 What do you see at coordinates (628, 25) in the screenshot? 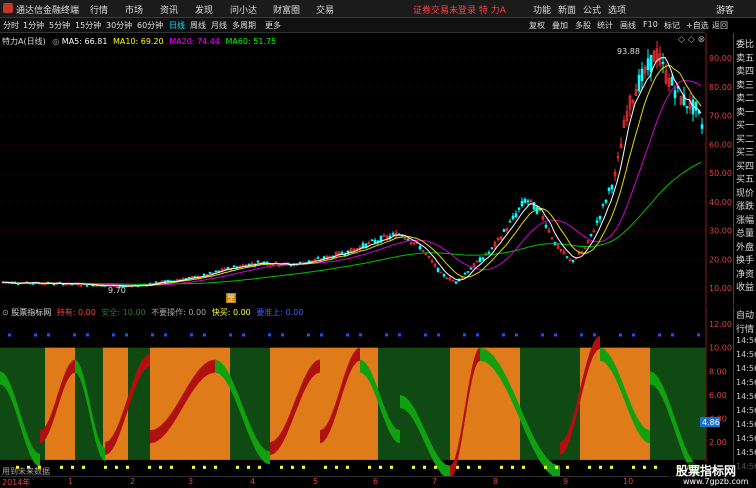
I see `draw-line-button: 画线` at bounding box center [628, 25].